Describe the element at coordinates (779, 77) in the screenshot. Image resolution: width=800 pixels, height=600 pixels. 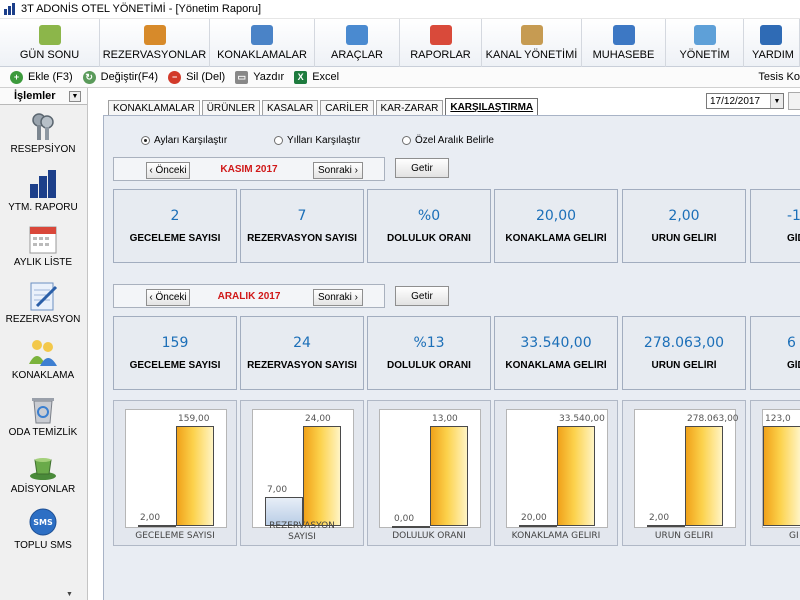
I see `facility-label: Tesis Ko` at that location.